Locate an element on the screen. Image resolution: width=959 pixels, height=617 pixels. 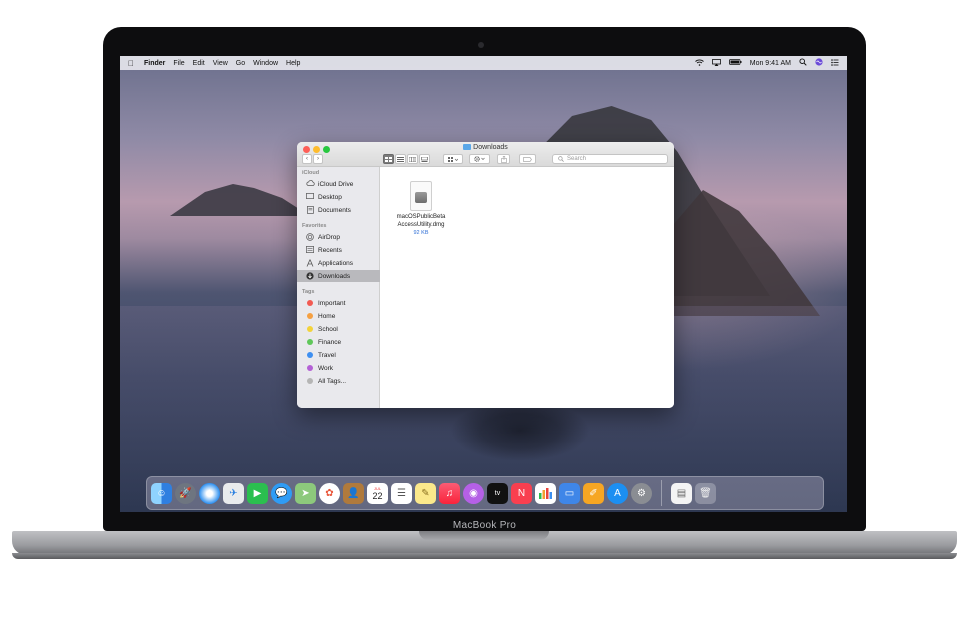
keynote-dock-icon: ▭ is located at coordinates (569, 493).